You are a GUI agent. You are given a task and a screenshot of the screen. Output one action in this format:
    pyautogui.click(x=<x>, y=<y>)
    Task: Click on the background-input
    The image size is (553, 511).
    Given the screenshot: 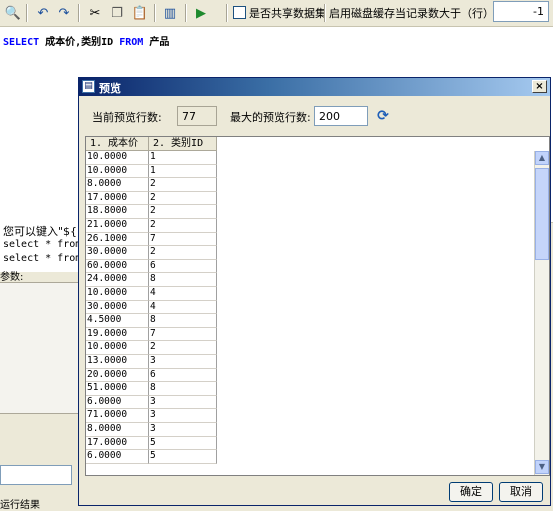 What is the action you would take?
    pyautogui.click(x=36, y=475)
    